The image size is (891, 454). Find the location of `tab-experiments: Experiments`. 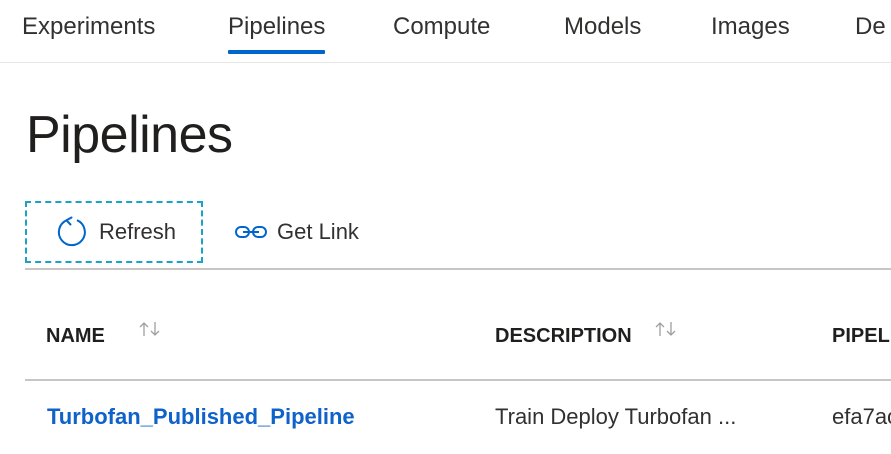

tab-experiments: Experiments is located at coordinates (88, 27).